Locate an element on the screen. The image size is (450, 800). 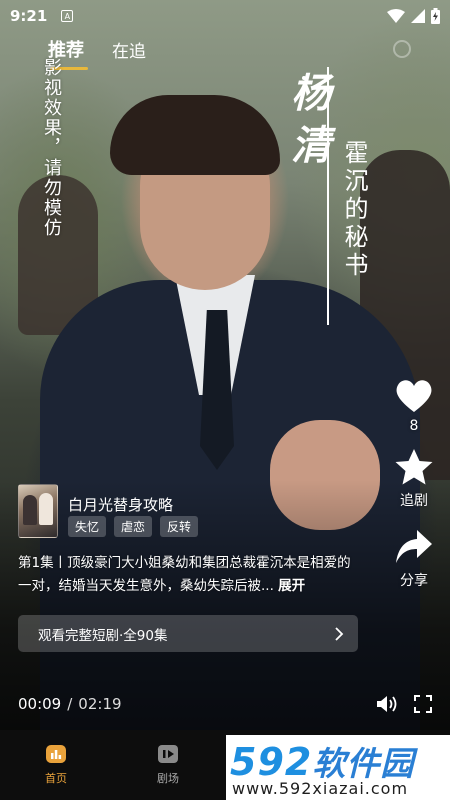
notification-badge-icon: A is located at coordinates (67, 16).